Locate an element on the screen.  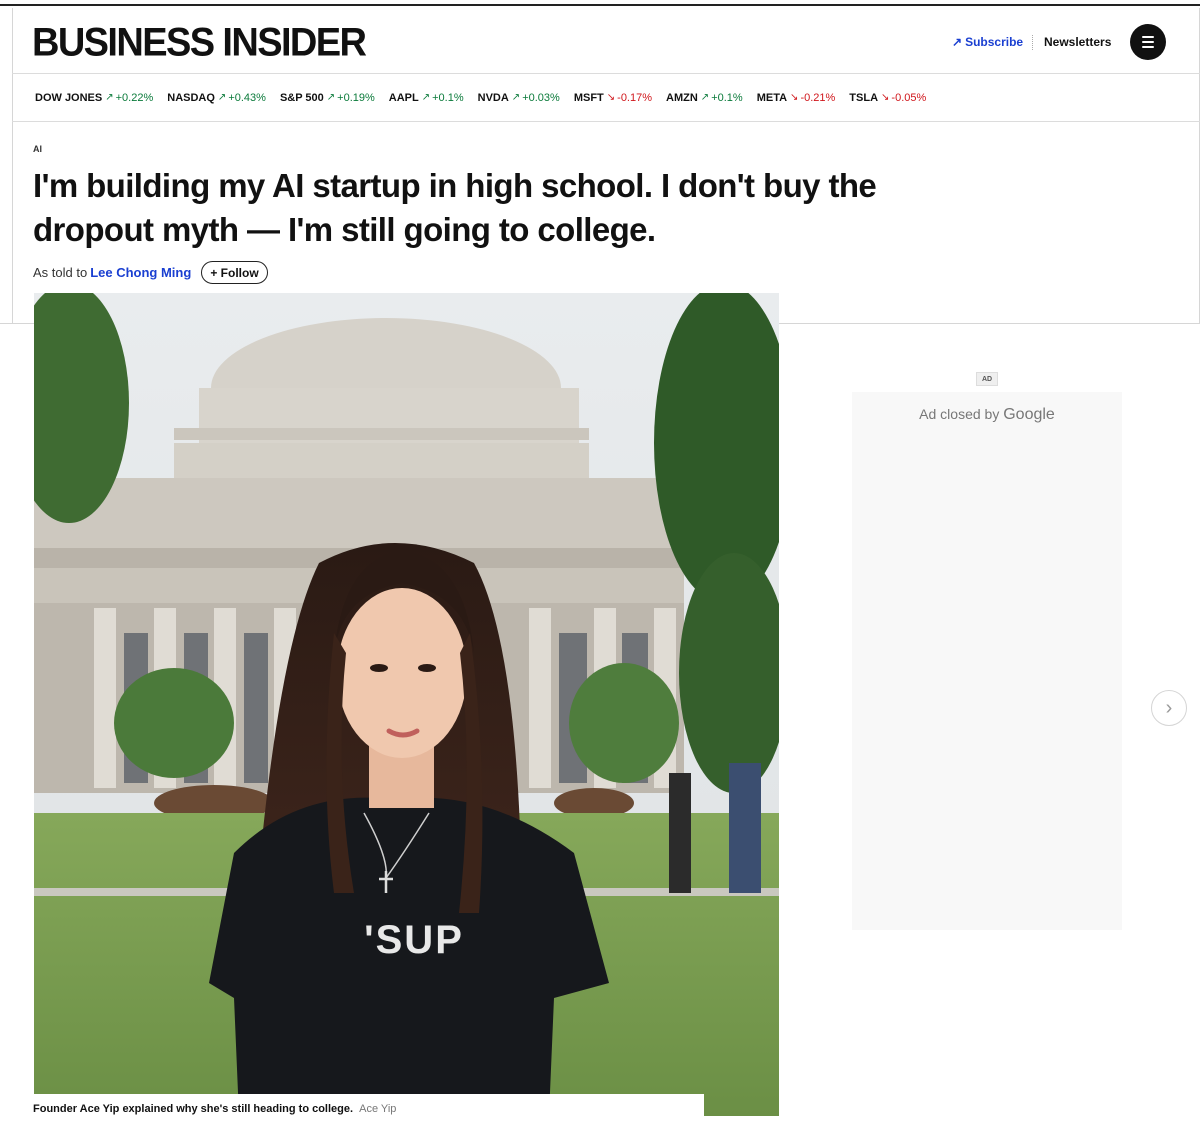
ticker-item: MSFT ↘ -0.17% is located at coordinates (613, 98).